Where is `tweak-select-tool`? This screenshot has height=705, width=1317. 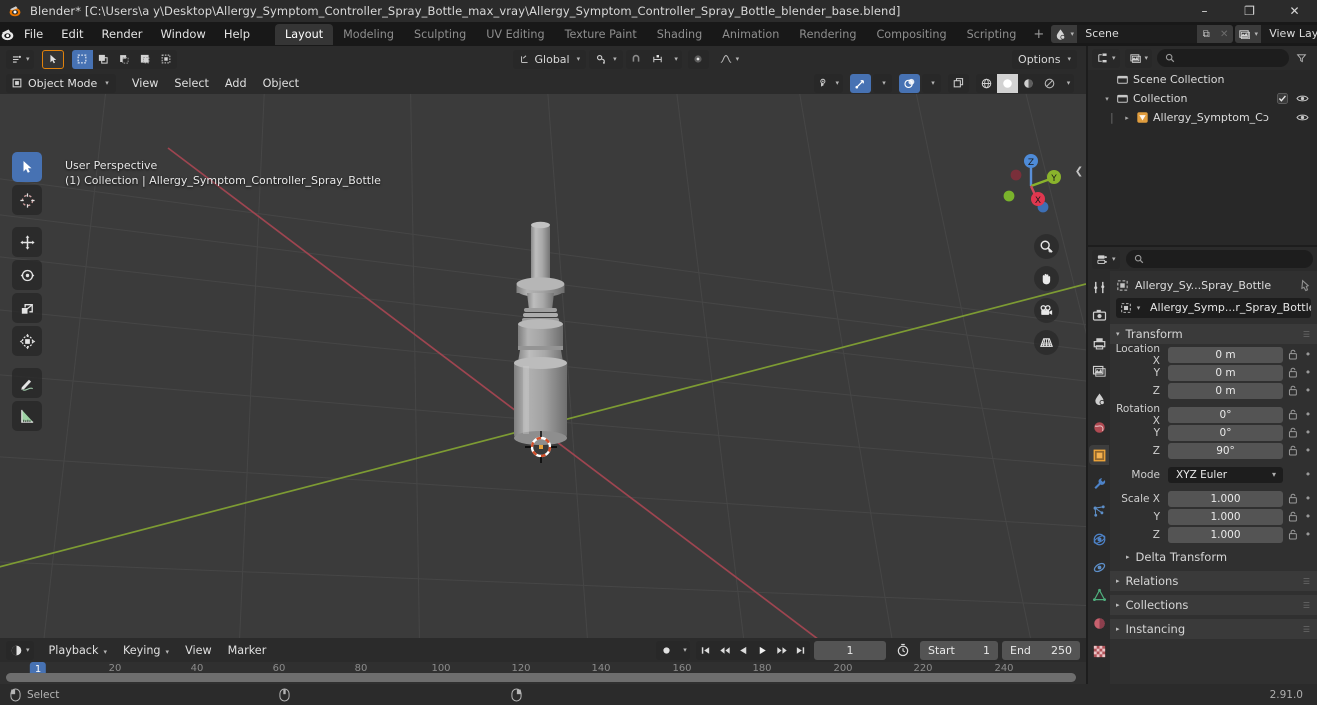 tweak-select-tool is located at coordinates (27, 167).